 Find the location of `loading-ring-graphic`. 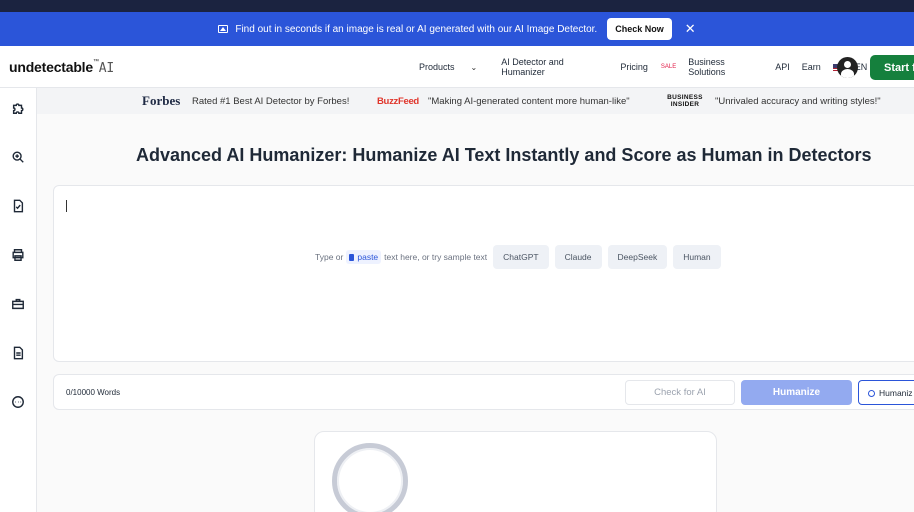

loading-ring-graphic is located at coordinates (370, 477).